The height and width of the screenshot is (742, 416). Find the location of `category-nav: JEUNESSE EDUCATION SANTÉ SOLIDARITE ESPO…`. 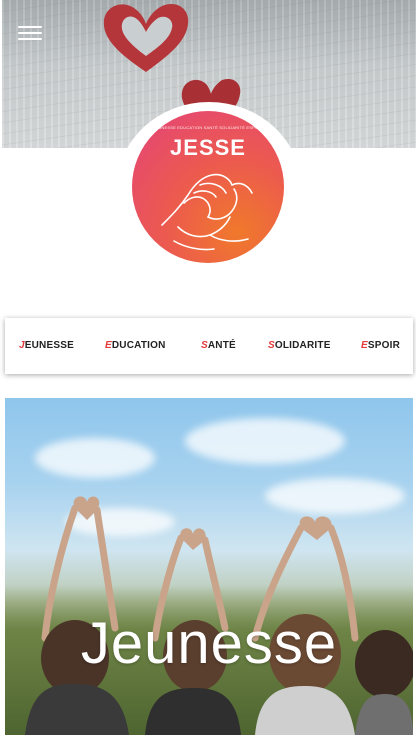

category-nav: JEUNESSE EDUCATION SANTÉ SOLIDARITE ESPO… is located at coordinates (209, 346).